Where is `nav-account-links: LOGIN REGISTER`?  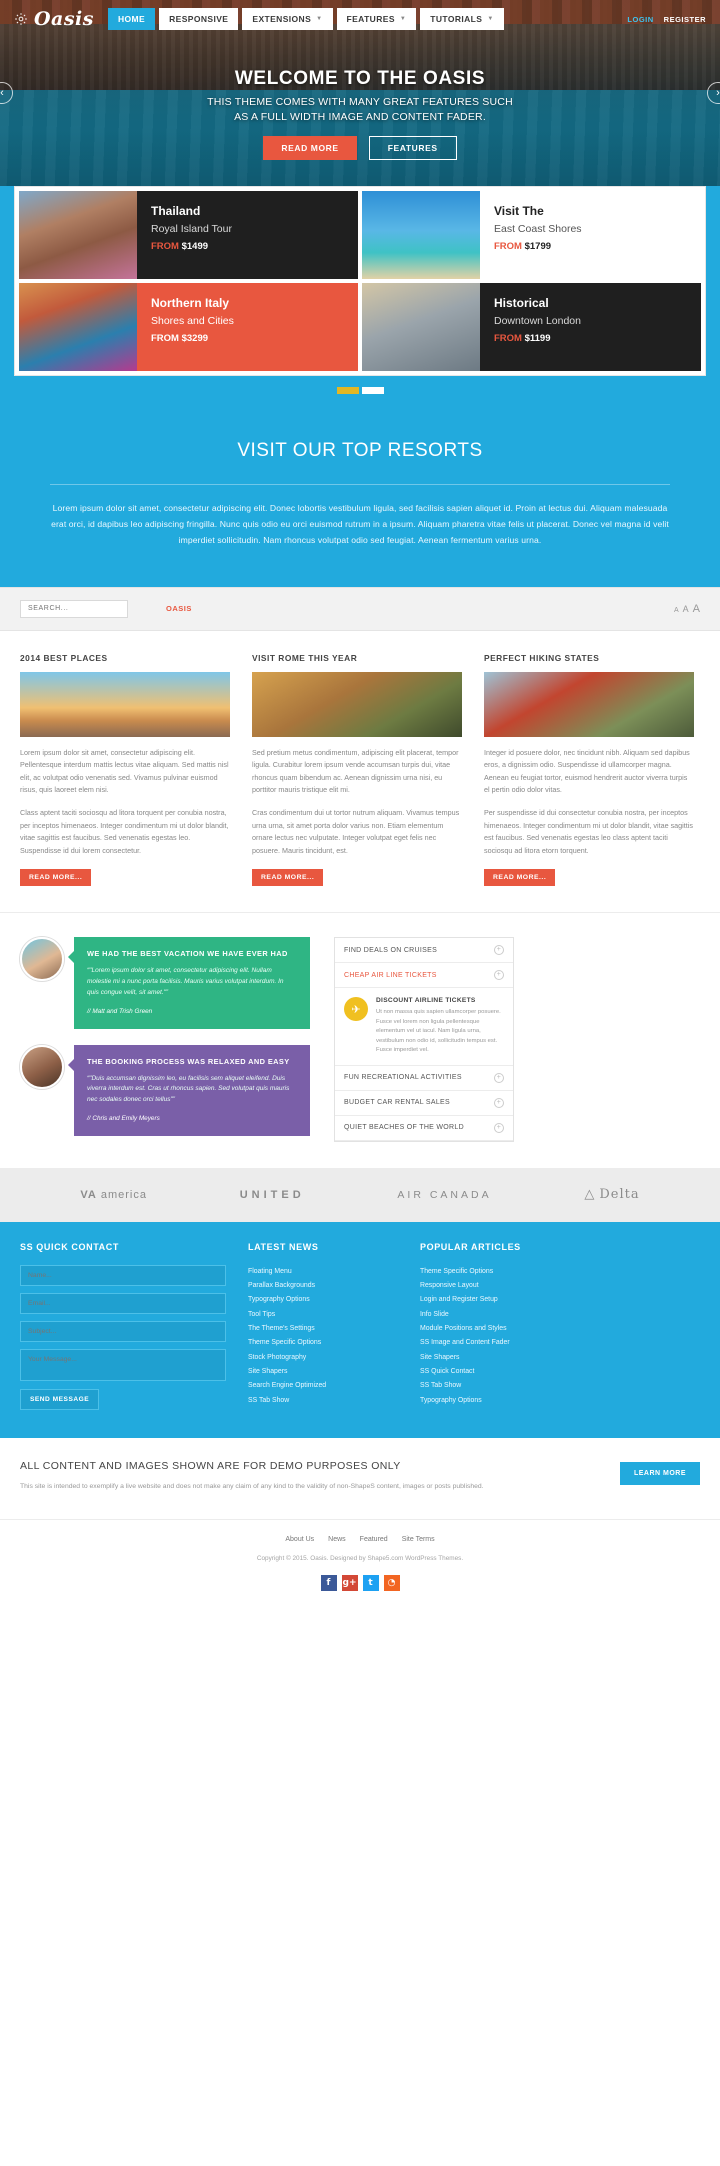
nav-account-links: LOGIN REGISTER is located at coordinates (666, 19).